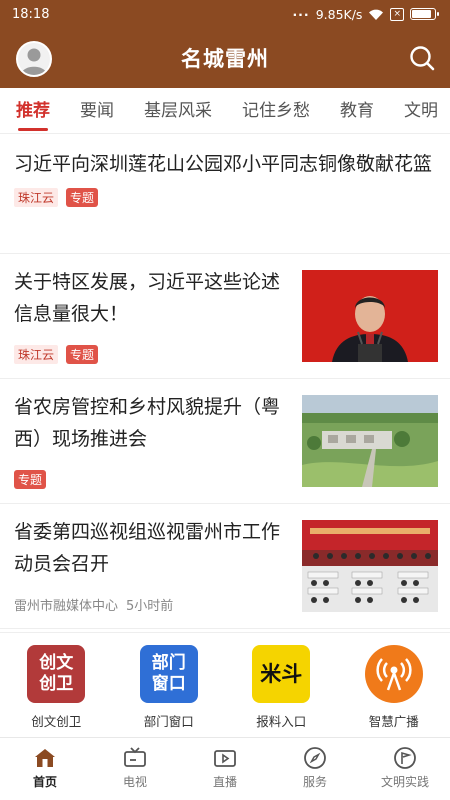 The image size is (450, 800). I want to click on user-icon, so click(34, 61).